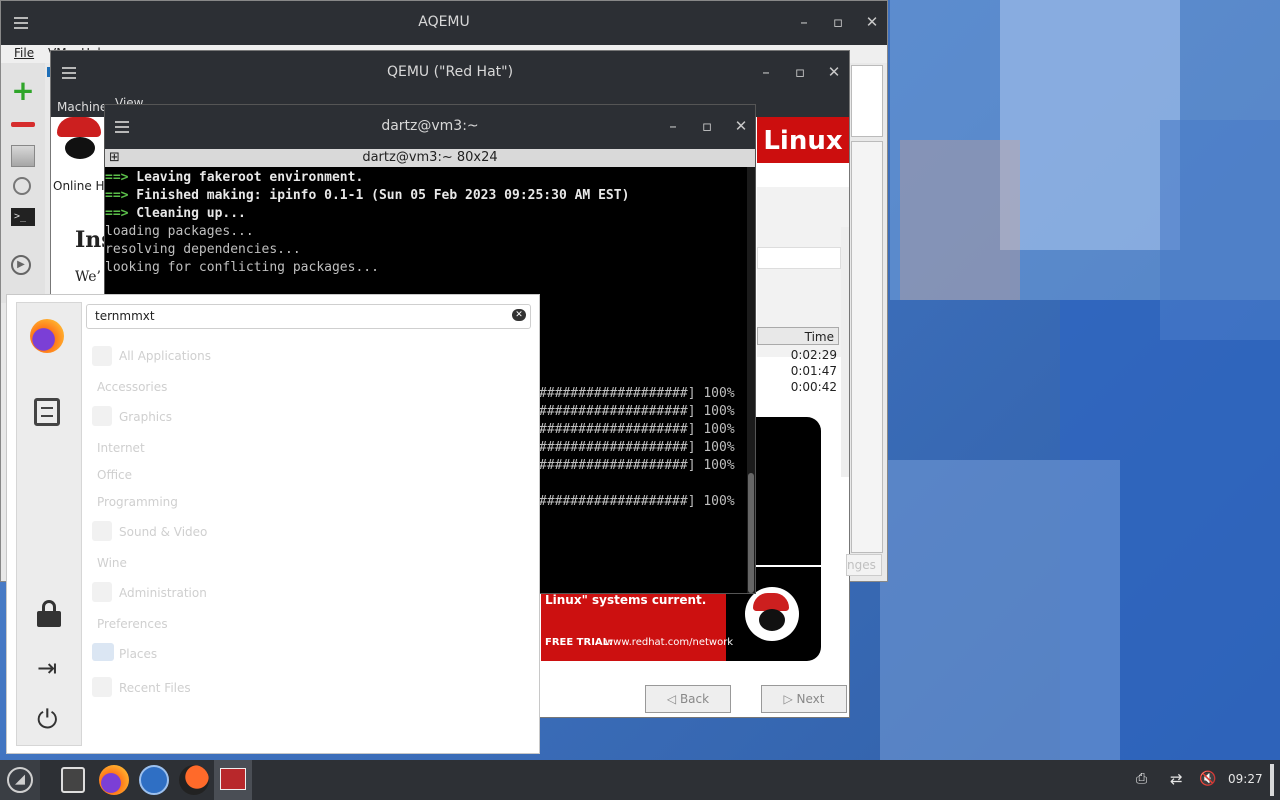 Image resolution: width=1280 pixels, height=800 pixels. I want to click on start-button: ◢, so click(20, 780).